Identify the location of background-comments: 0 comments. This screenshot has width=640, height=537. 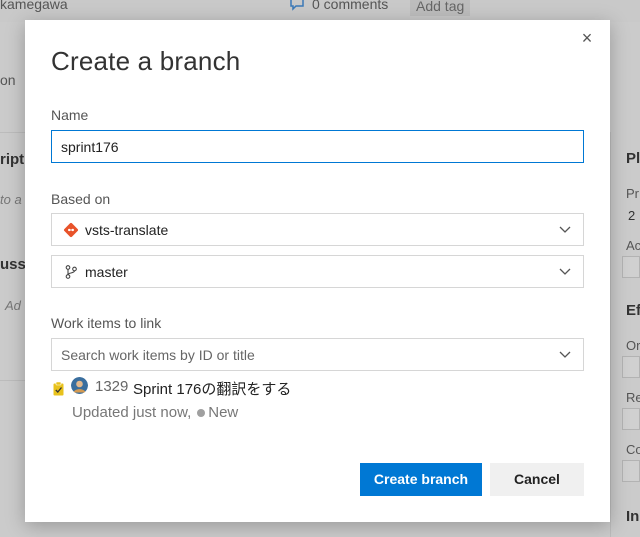
(350, 6).